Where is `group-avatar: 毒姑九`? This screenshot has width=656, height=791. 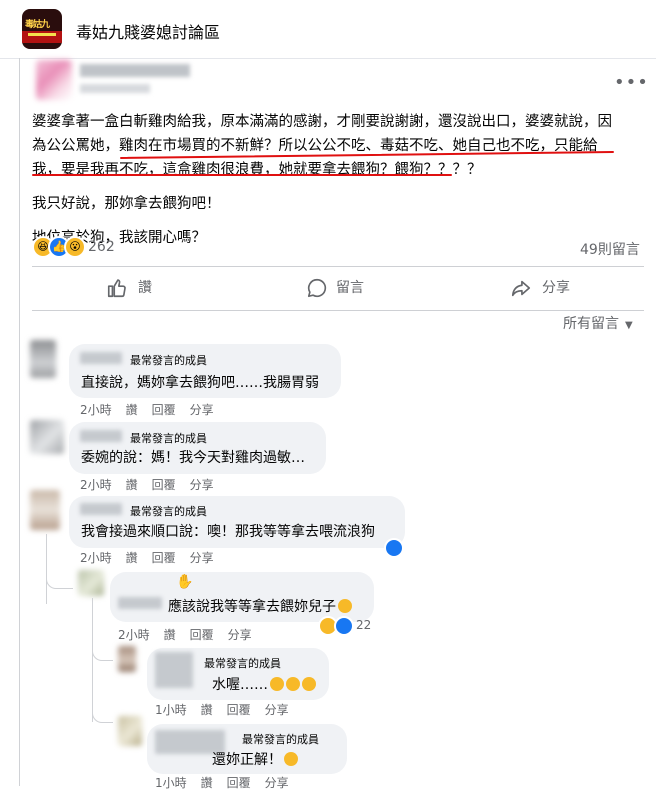 group-avatar: 毒姑九 is located at coordinates (42, 29).